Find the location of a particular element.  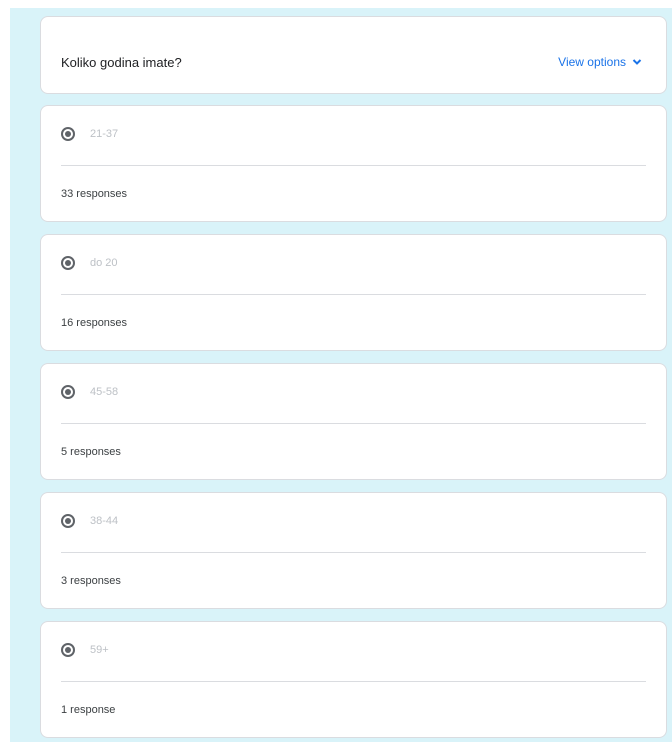

question-header-card: Koliko godina imate? View options is located at coordinates (353, 55).